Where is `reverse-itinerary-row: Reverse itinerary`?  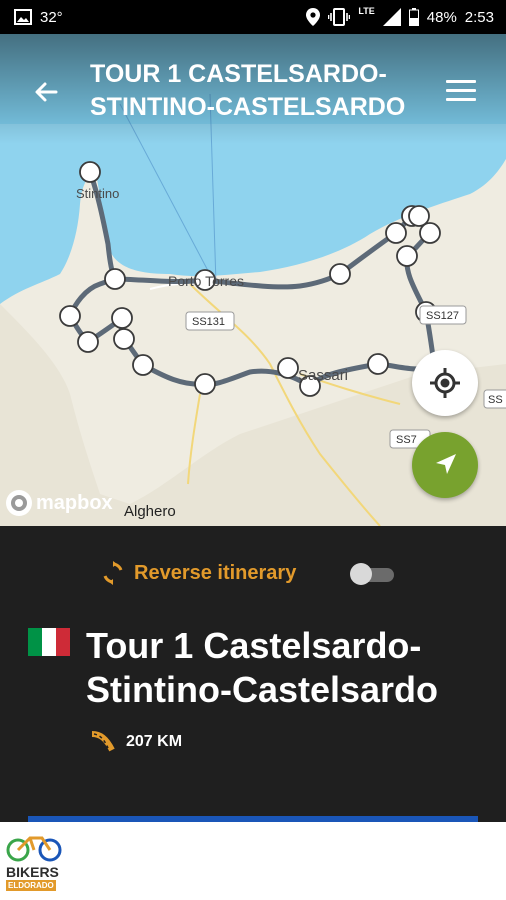 reverse-itinerary-row: Reverse itinerary is located at coordinates (198, 573).